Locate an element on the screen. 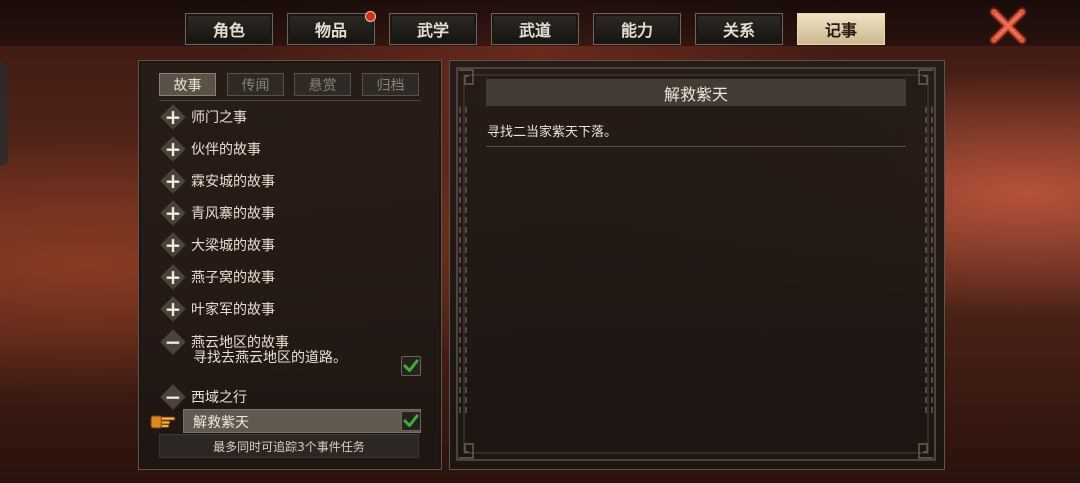 This screenshot has height=483, width=1080. tab-label: 关系 is located at coordinates (738, 30).